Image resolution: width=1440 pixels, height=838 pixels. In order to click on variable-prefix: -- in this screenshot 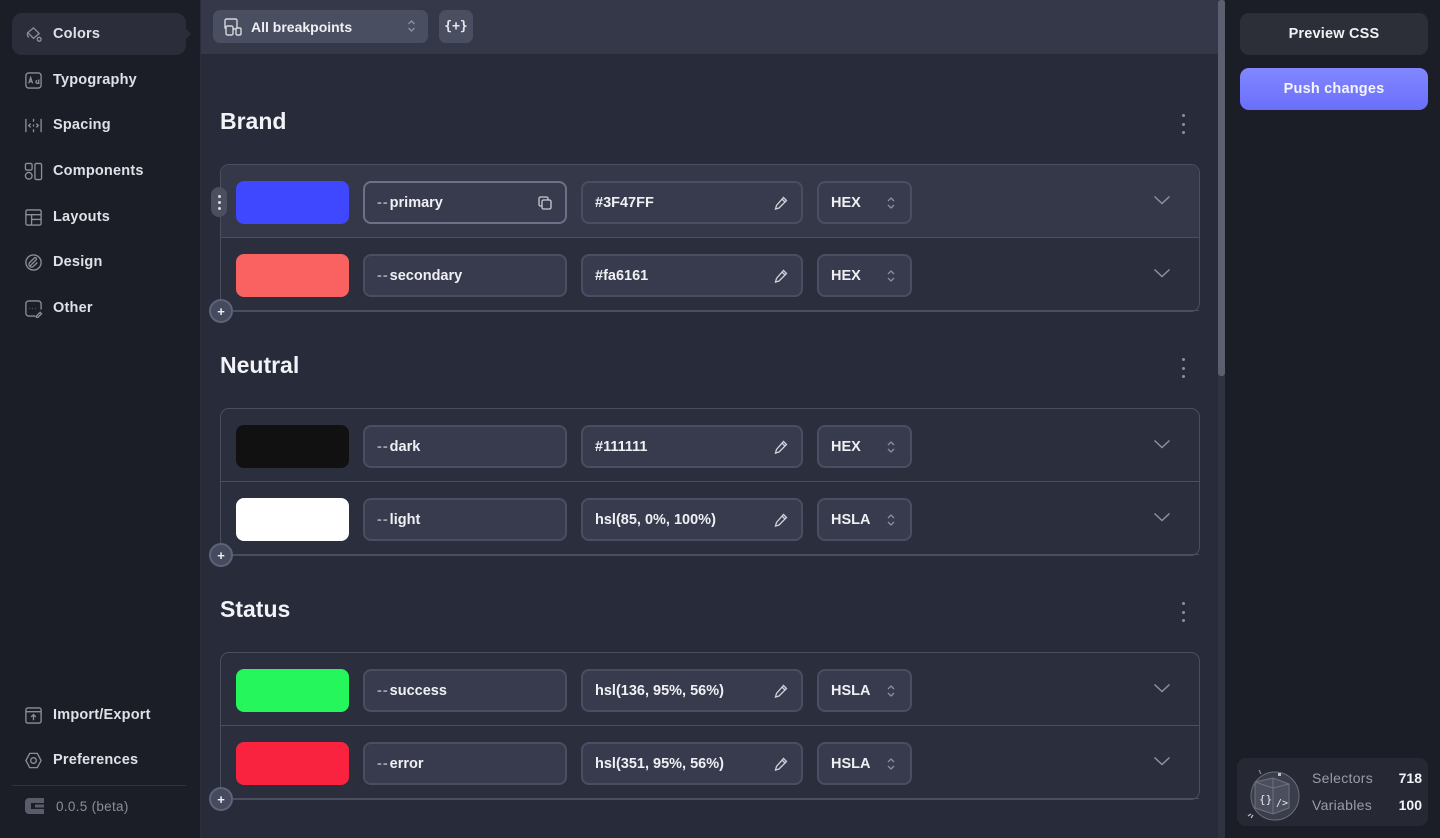, I will do `click(383, 690)`.